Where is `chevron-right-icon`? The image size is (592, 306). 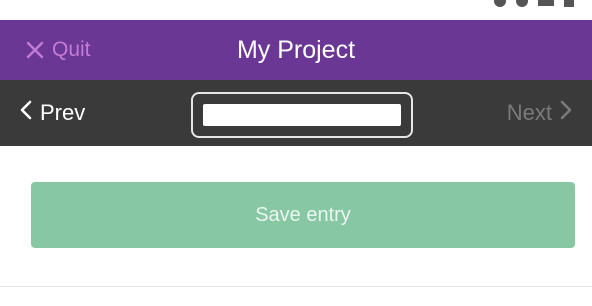
chevron-right-icon is located at coordinates (566, 113).